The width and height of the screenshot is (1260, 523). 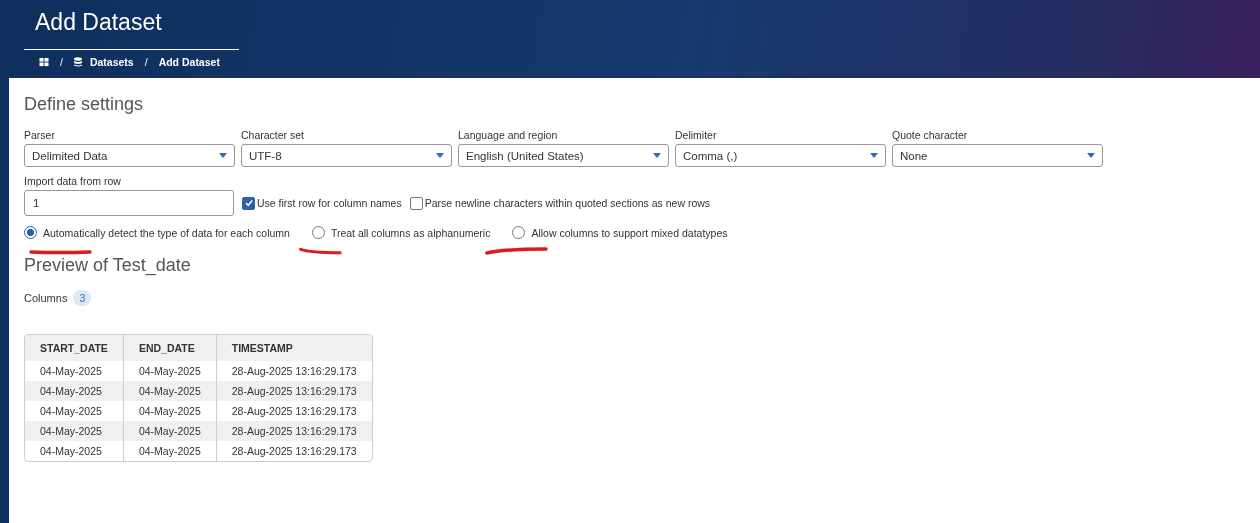 What do you see at coordinates (997, 155) in the screenshot?
I see `select-dropdown: None` at bounding box center [997, 155].